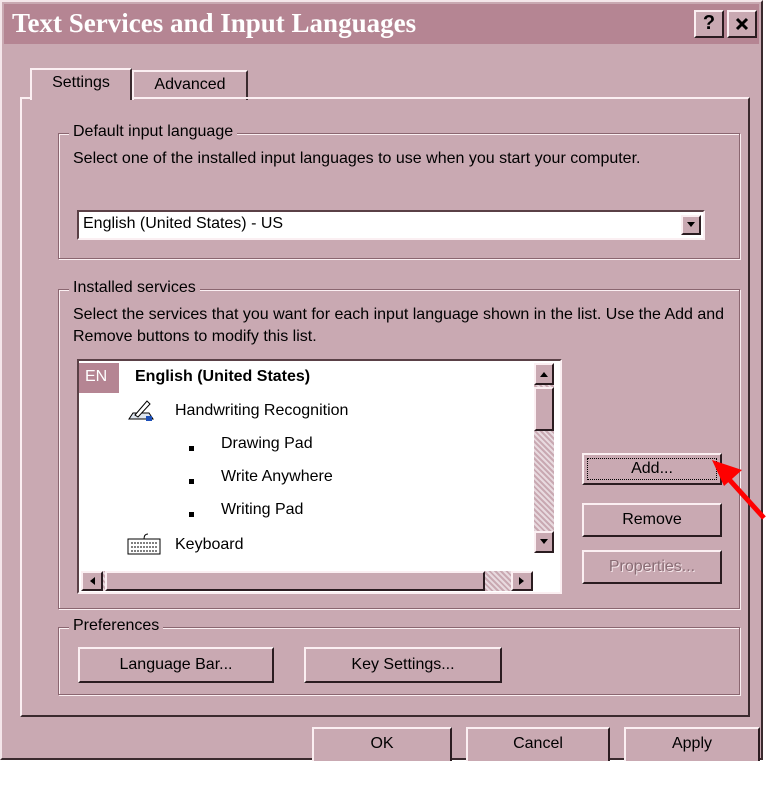 This screenshot has width=769, height=785. I want to click on arrow-down-icon, so click(544, 541).